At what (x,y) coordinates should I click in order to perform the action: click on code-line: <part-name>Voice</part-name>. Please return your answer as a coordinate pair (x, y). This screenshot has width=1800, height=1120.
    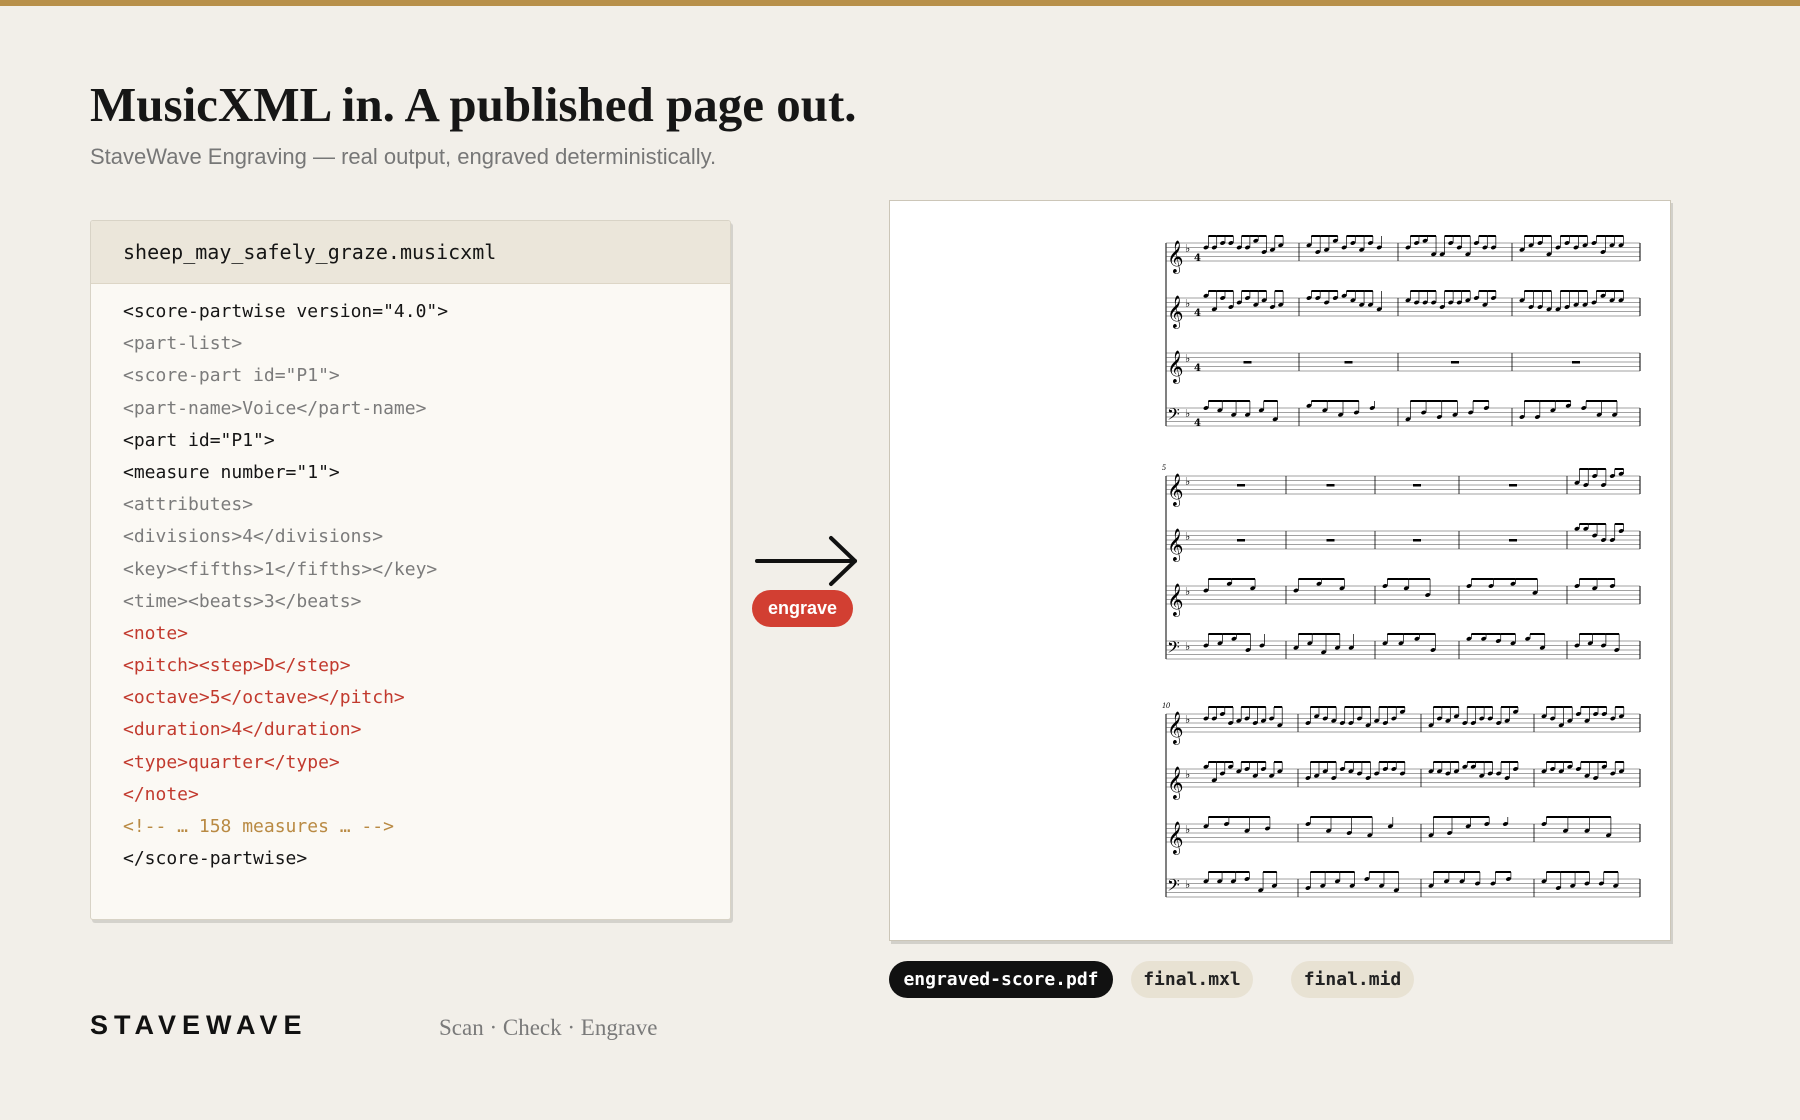
    Looking at the image, I should click on (275, 408).